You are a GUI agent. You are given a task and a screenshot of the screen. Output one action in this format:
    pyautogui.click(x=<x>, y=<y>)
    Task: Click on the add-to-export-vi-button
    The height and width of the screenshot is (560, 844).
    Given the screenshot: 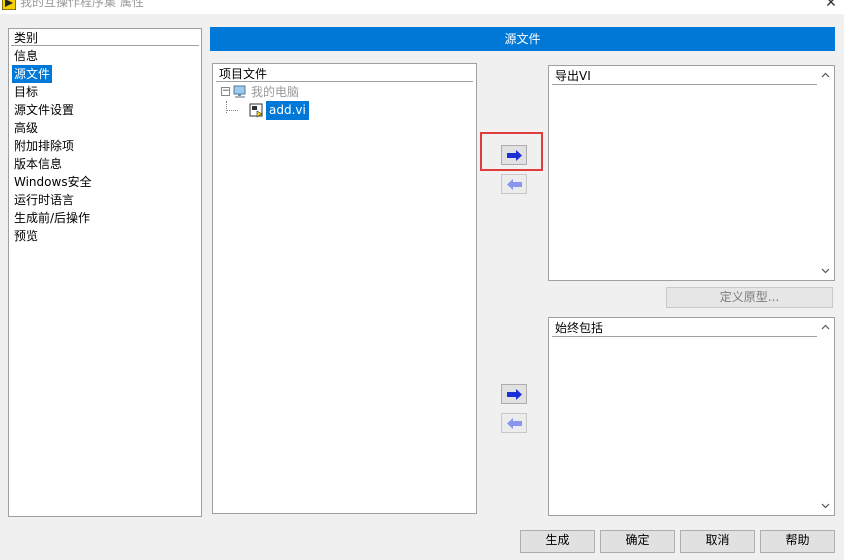 What is the action you would take?
    pyautogui.click(x=514, y=155)
    